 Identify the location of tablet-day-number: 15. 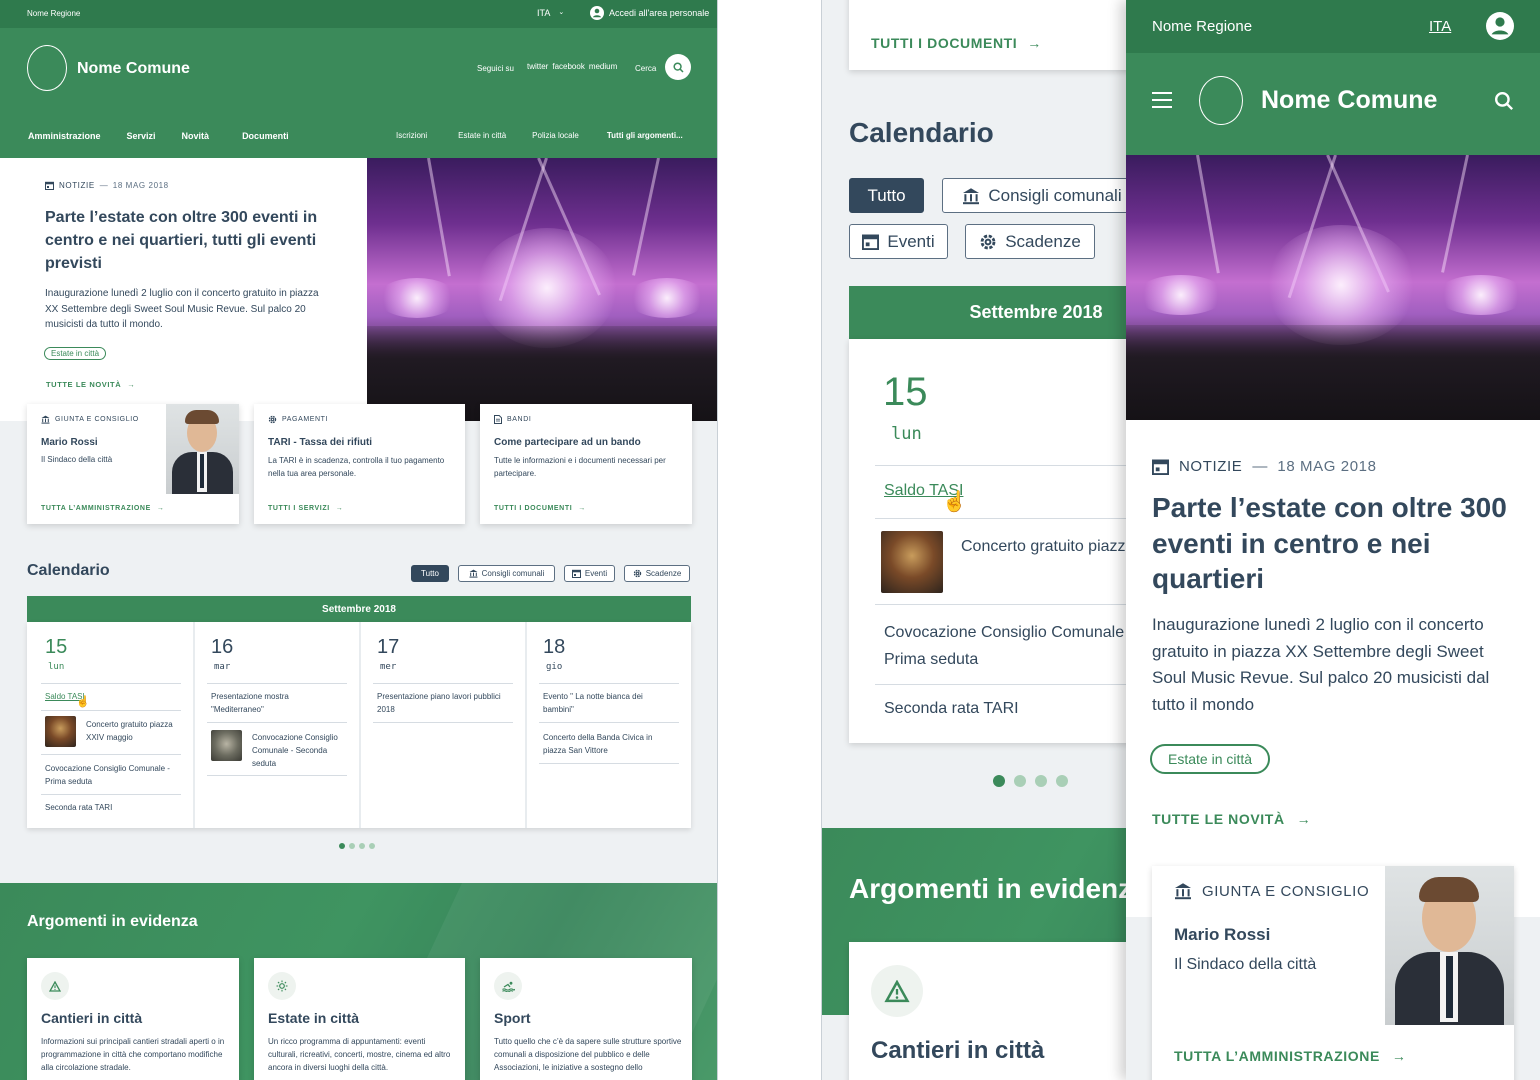
(905, 392).